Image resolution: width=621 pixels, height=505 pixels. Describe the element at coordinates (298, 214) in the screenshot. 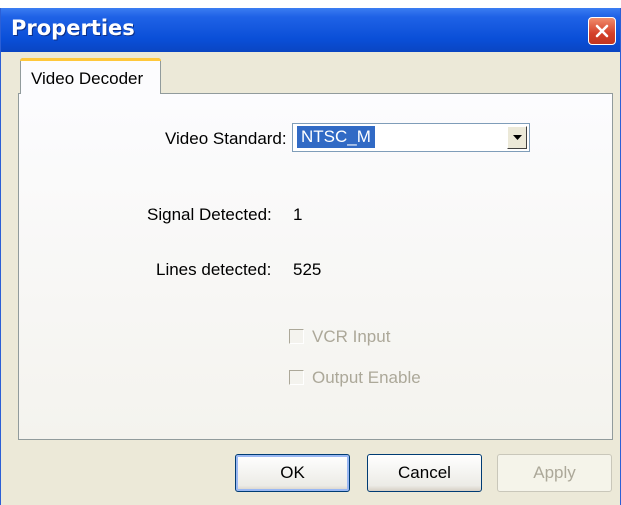

I see `signal-detected-value: 1` at that location.